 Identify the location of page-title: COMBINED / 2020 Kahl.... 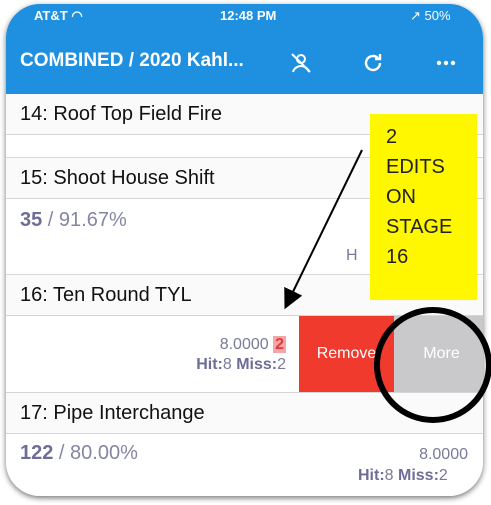
(132, 60).